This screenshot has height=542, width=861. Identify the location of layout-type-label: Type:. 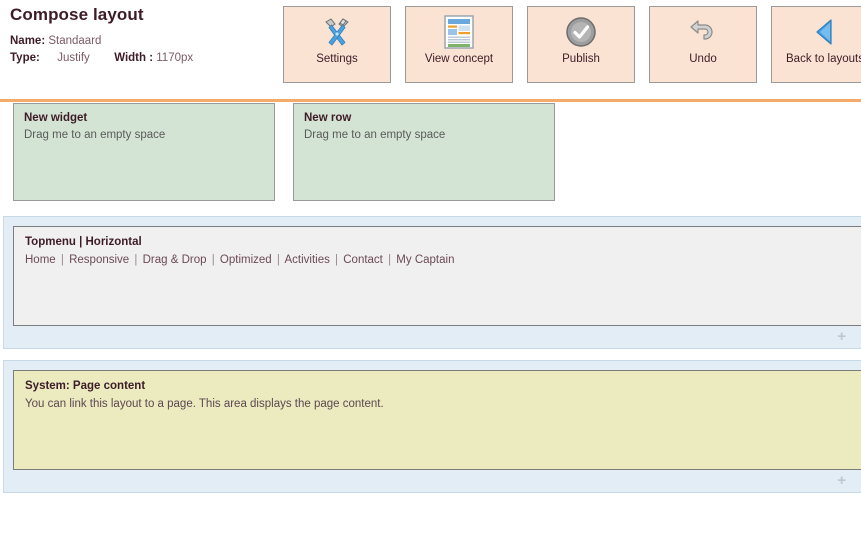
(25, 58).